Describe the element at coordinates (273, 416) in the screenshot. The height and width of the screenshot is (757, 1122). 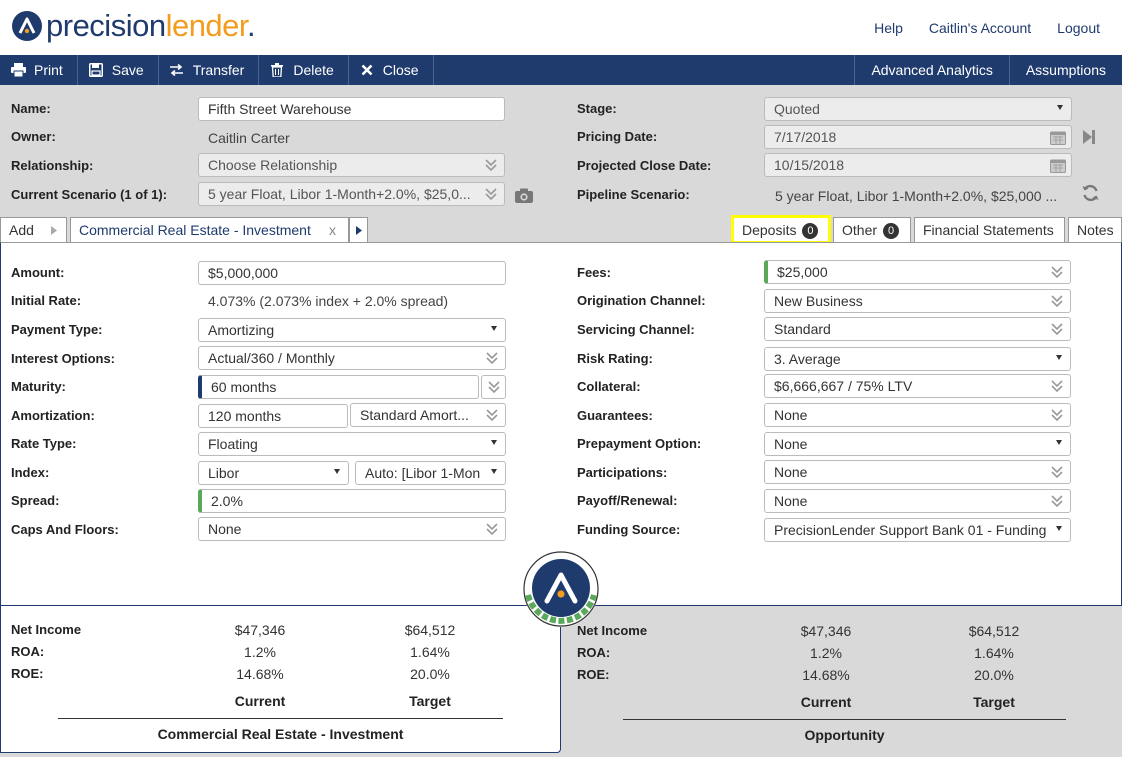
I see `amortization-input: 120 months` at that location.